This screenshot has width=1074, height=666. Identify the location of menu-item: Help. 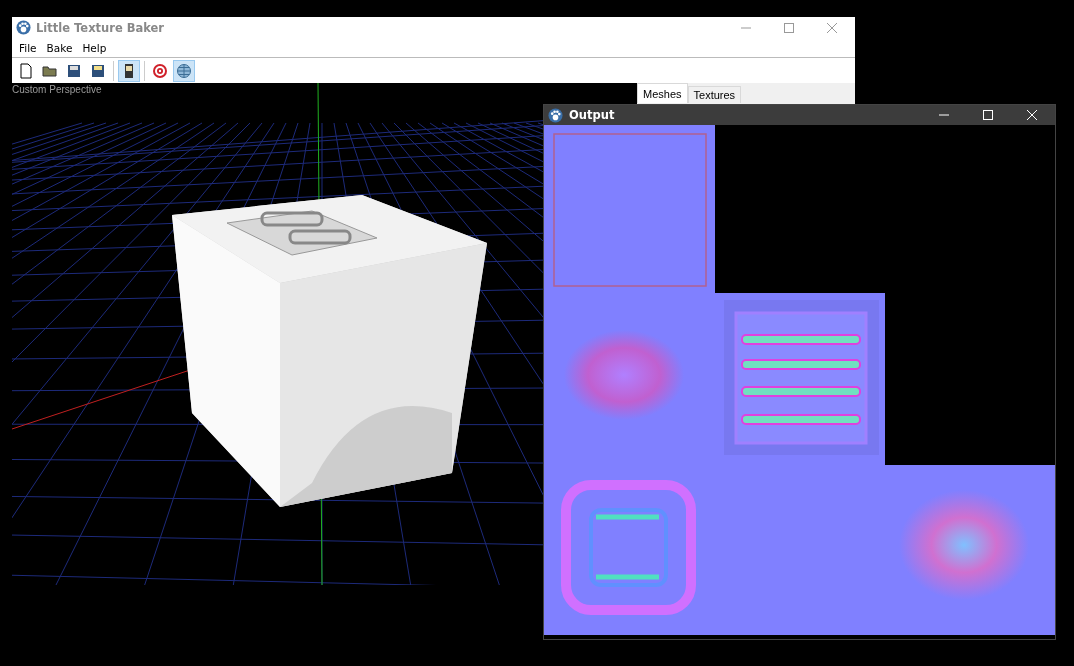
(94, 47).